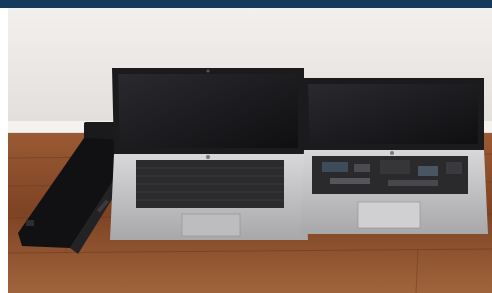 This screenshot has height=293, width=492. Describe the element at coordinates (210, 184) in the screenshot. I see `keyboard-left` at that location.